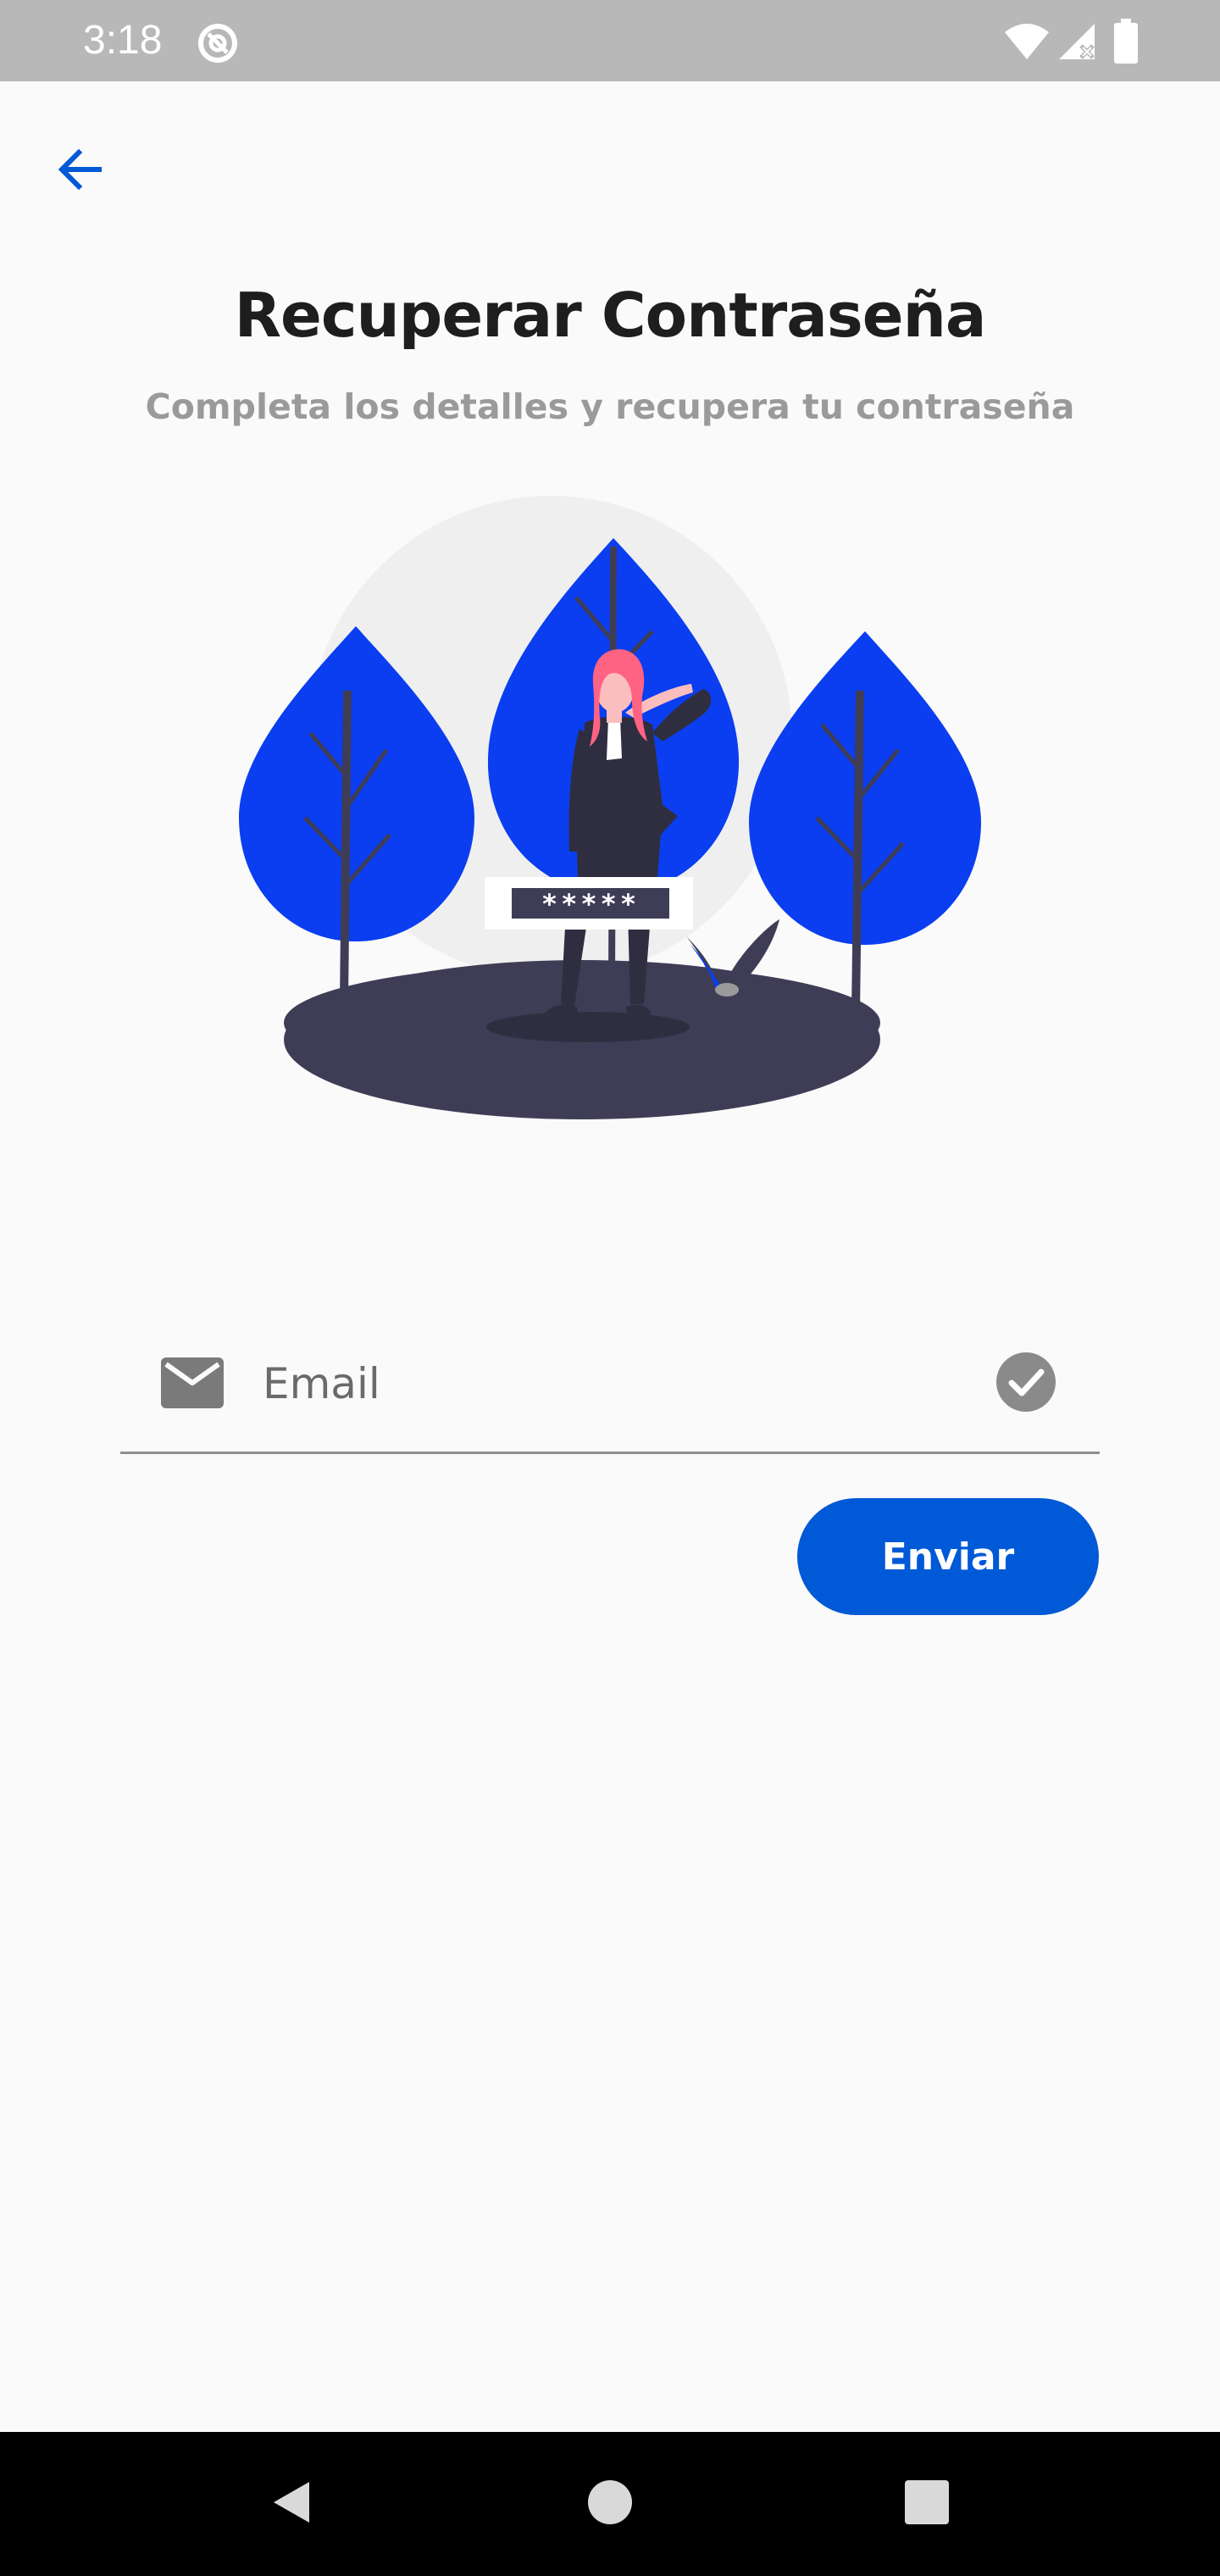 The height and width of the screenshot is (2576, 1220). I want to click on recents-square-icon, so click(926, 2504).